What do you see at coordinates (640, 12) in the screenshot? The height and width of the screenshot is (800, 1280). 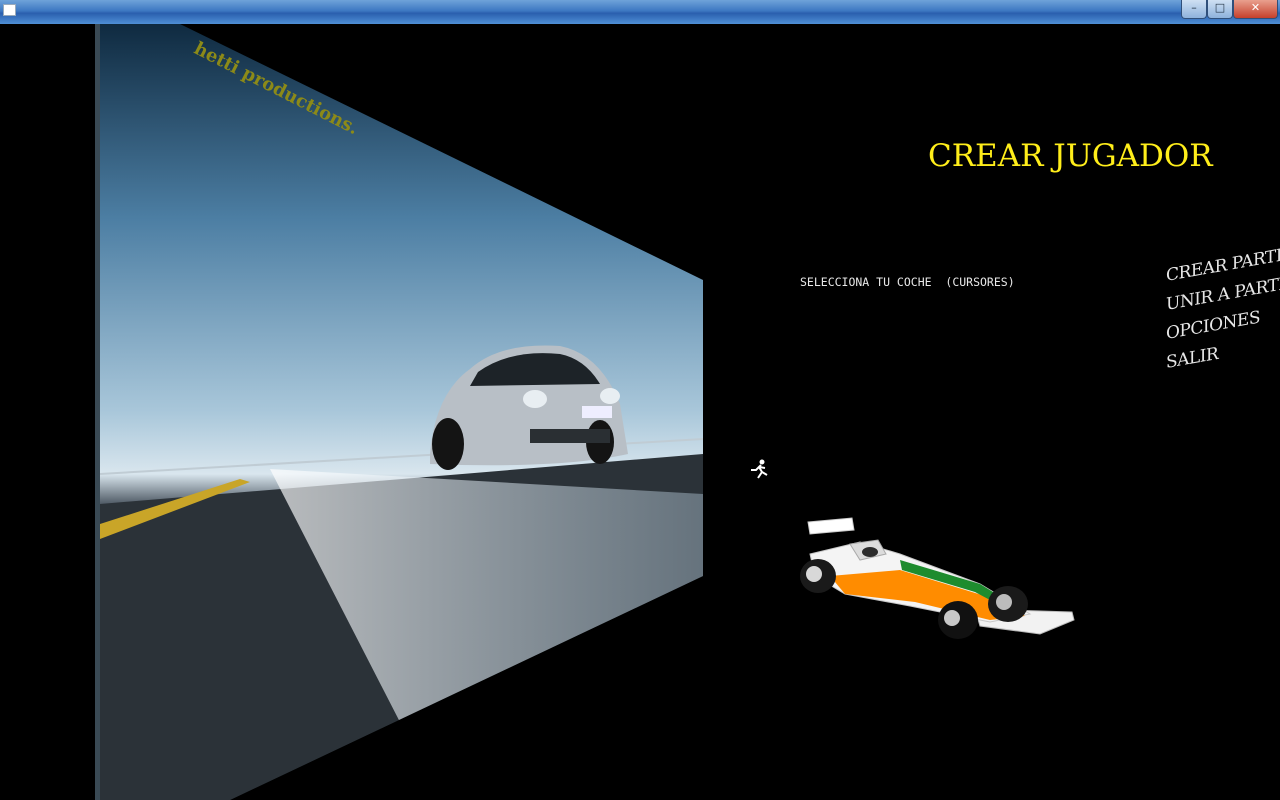 I see `window-titlebar: – □ ✕` at bounding box center [640, 12].